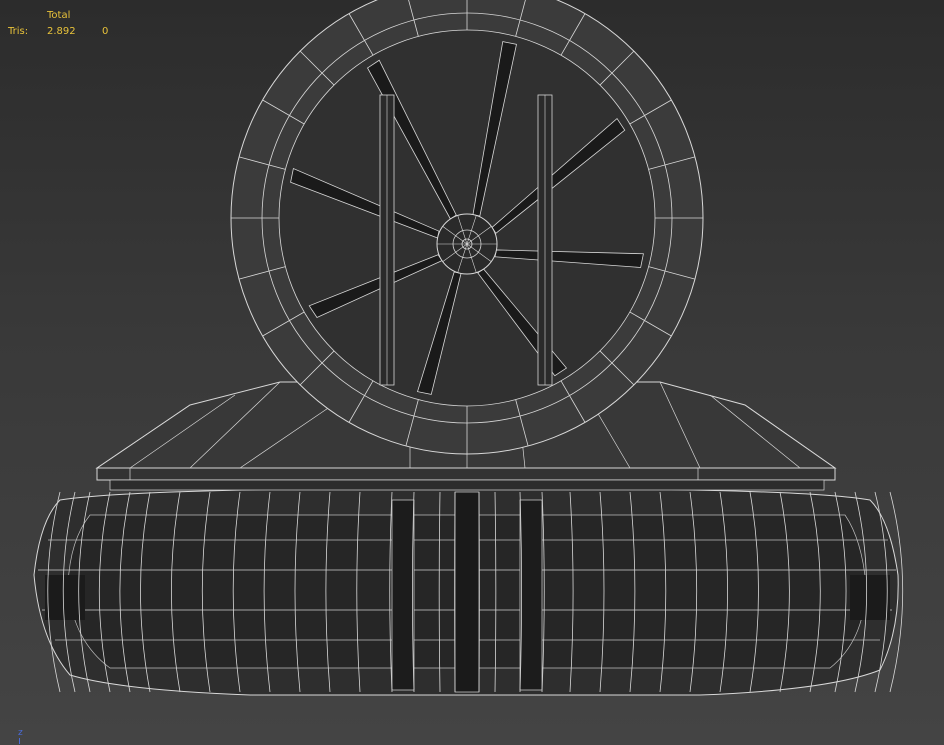 The width and height of the screenshot is (944, 745). What do you see at coordinates (19, 741) in the screenshot?
I see `z-axis-line` at bounding box center [19, 741].